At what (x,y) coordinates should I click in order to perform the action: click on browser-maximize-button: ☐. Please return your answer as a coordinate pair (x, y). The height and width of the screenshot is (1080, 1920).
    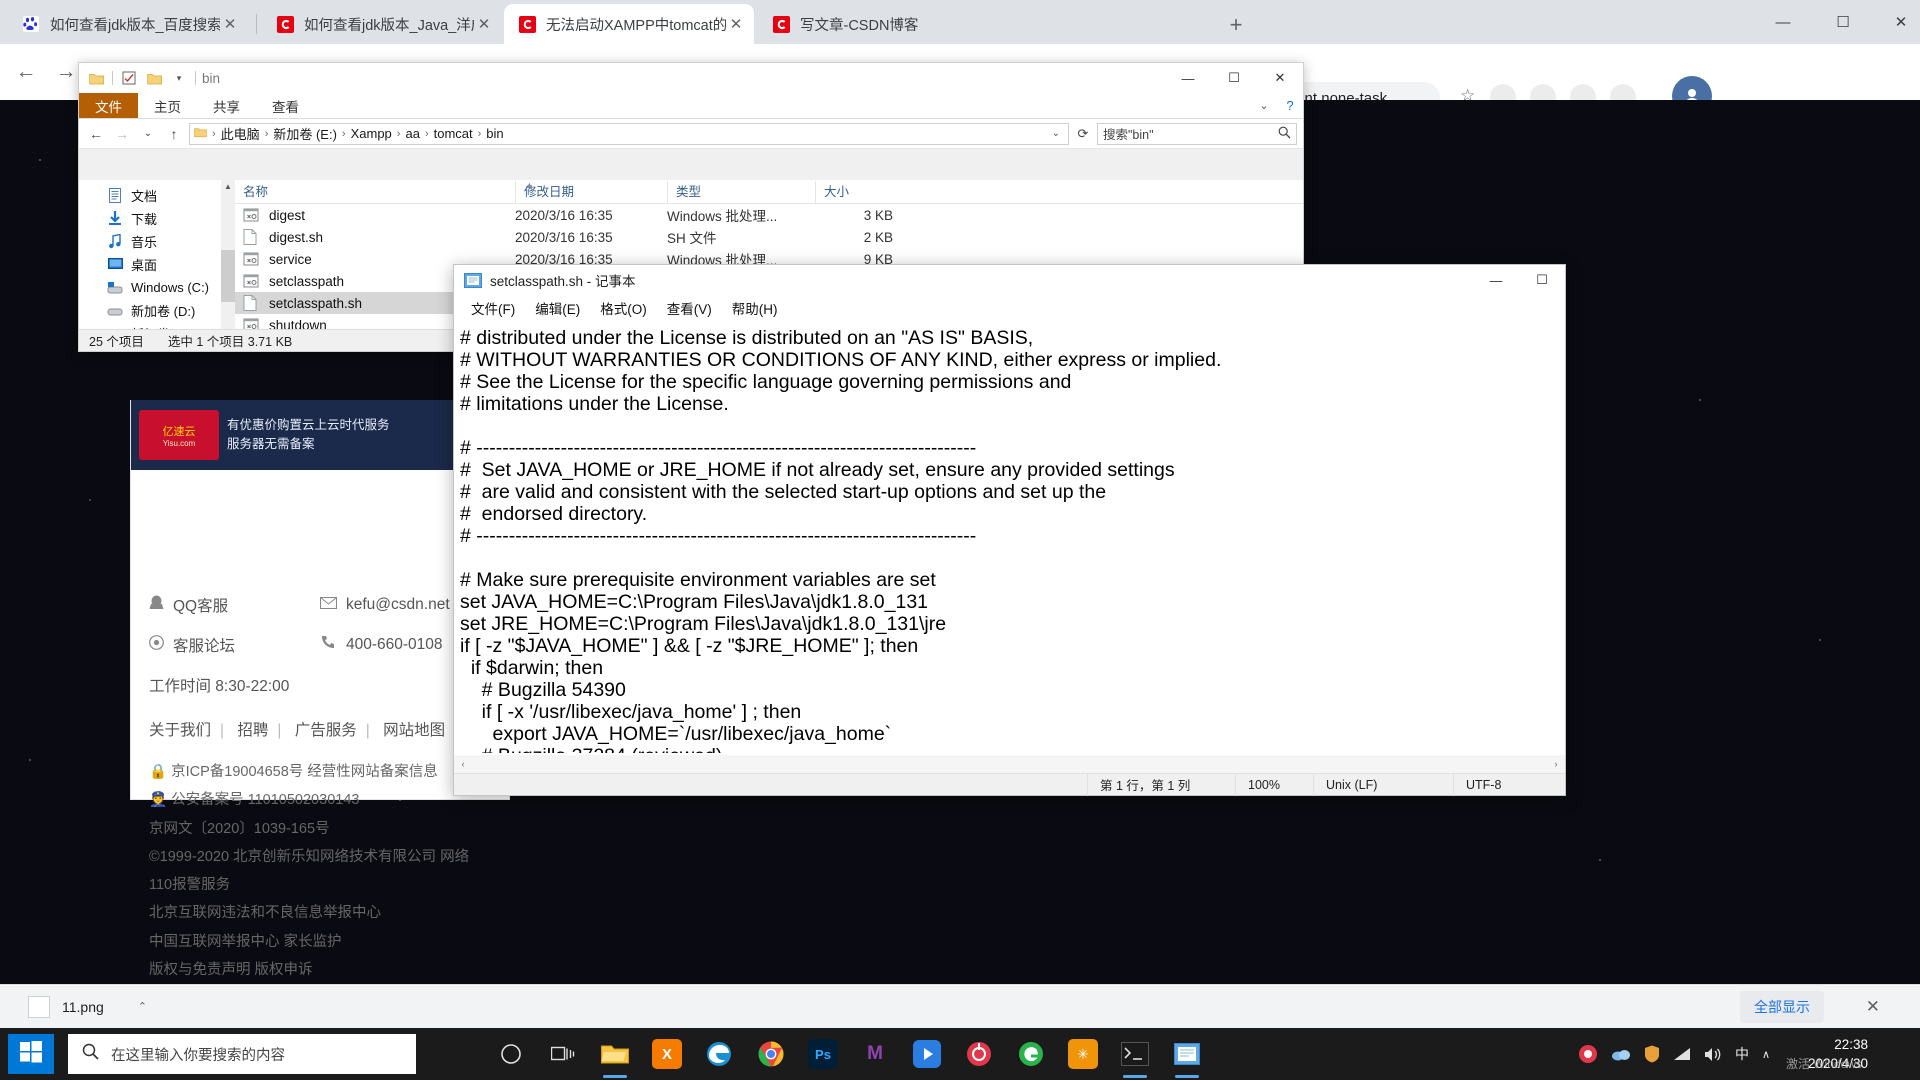
    Looking at the image, I should click on (1843, 22).